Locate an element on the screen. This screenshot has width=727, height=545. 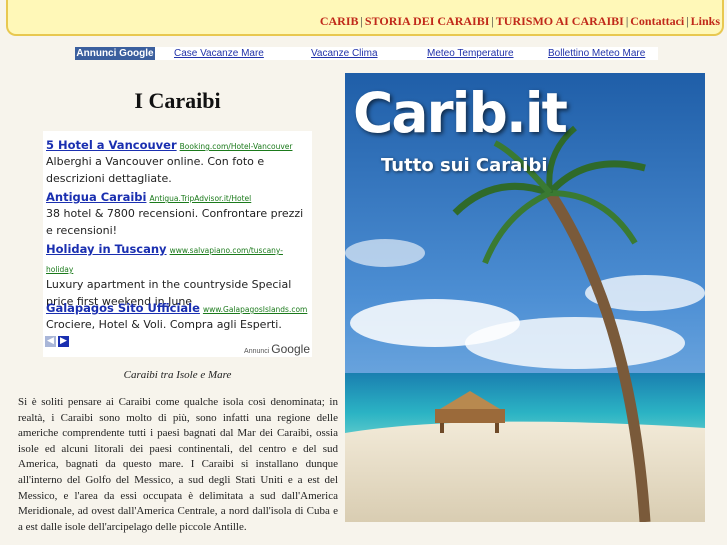
nav-link-storia: STORIA DEI CARAIBI is located at coordinates (427, 21).